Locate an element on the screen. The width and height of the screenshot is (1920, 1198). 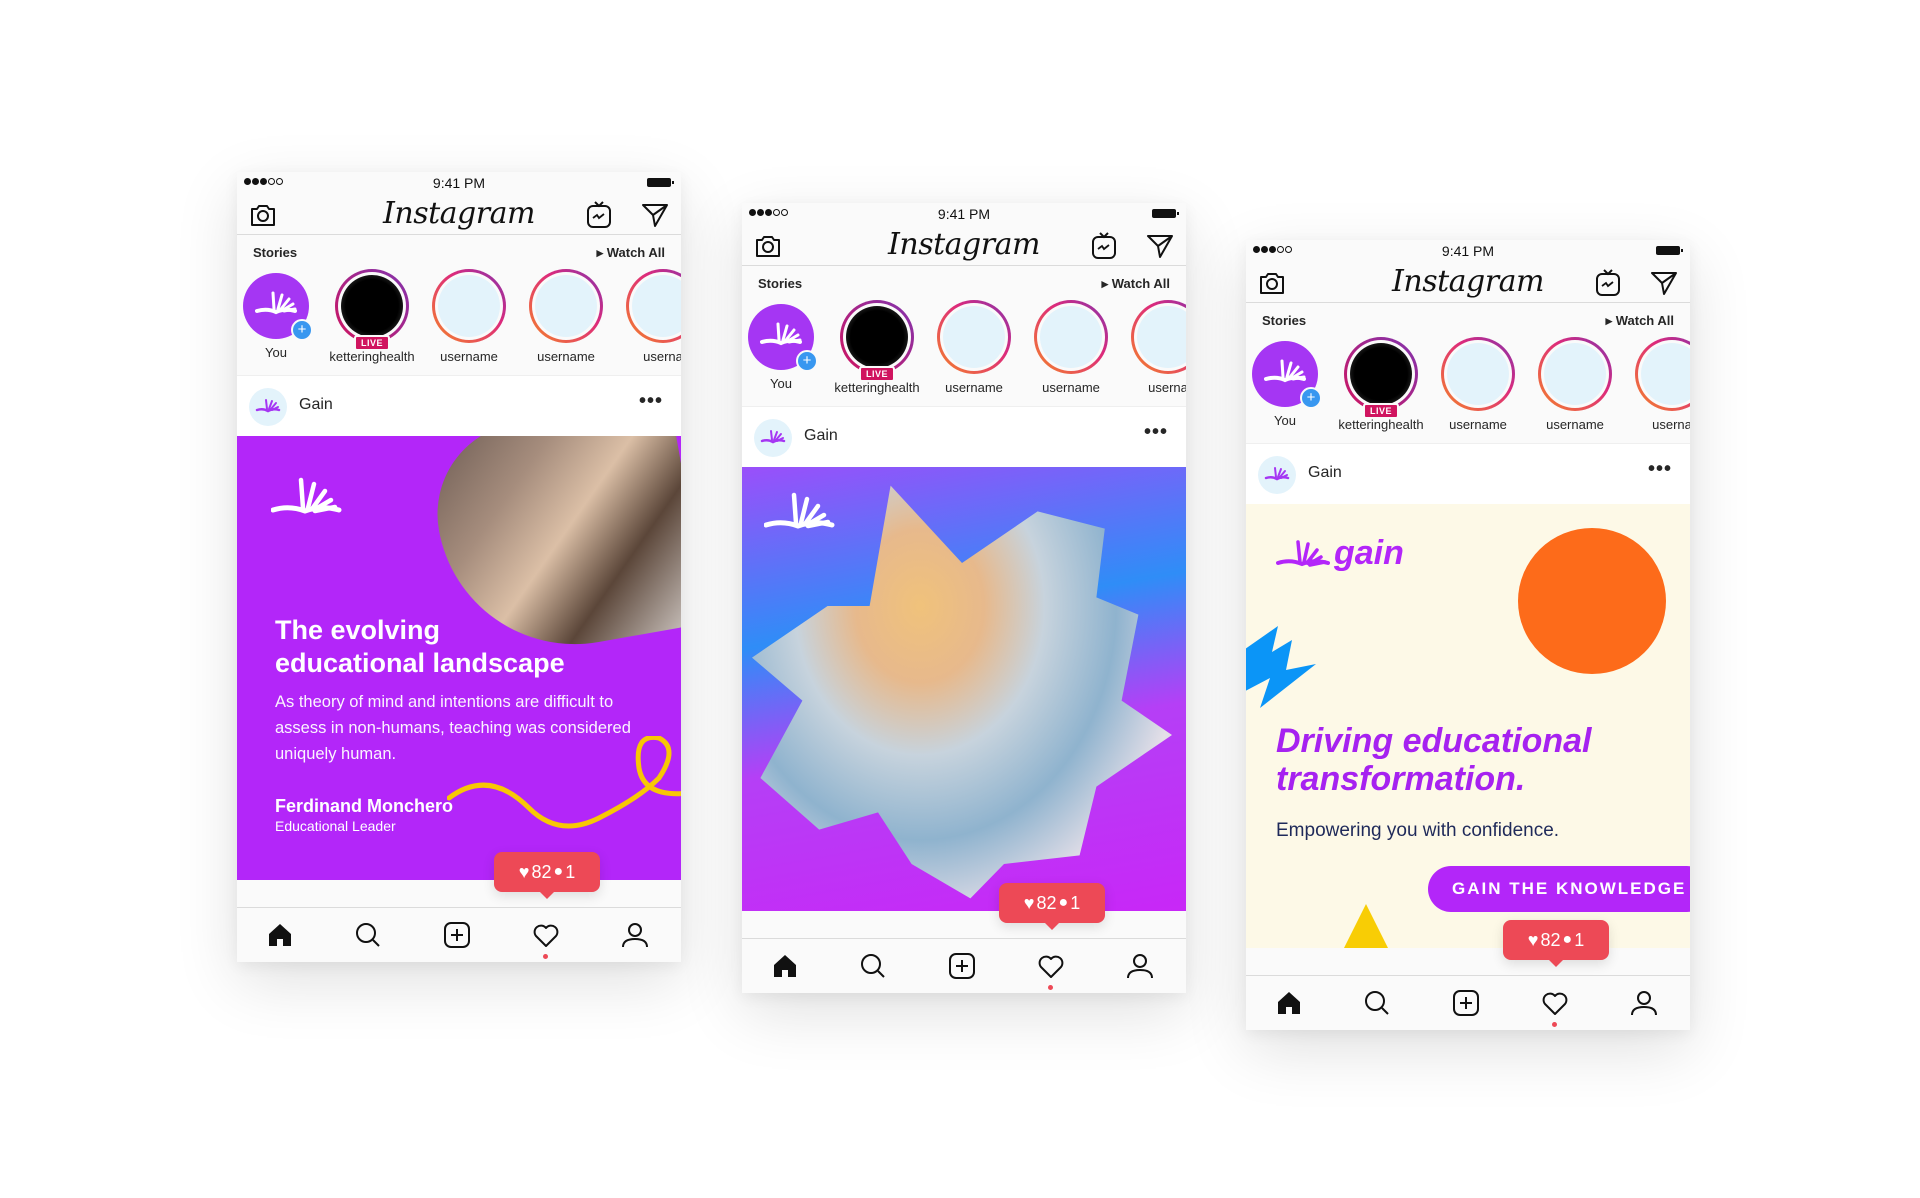
app-header: Instagram is located at coordinates (964, 245).